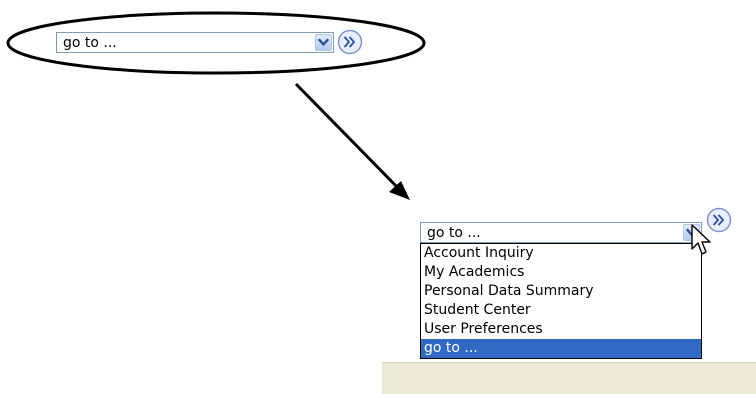  I want to click on mouse-pointer-icon, so click(701, 239).